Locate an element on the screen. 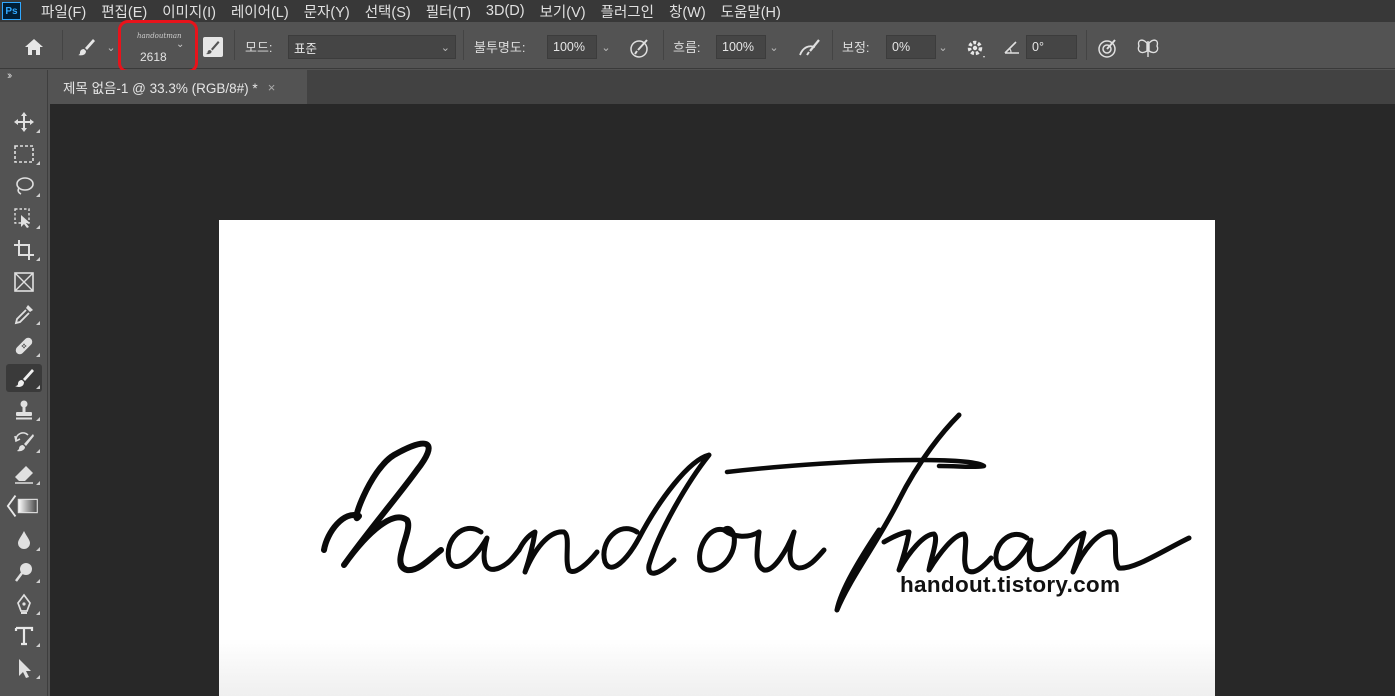  pressure-opacity-icon is located at coordinates (640, 48).